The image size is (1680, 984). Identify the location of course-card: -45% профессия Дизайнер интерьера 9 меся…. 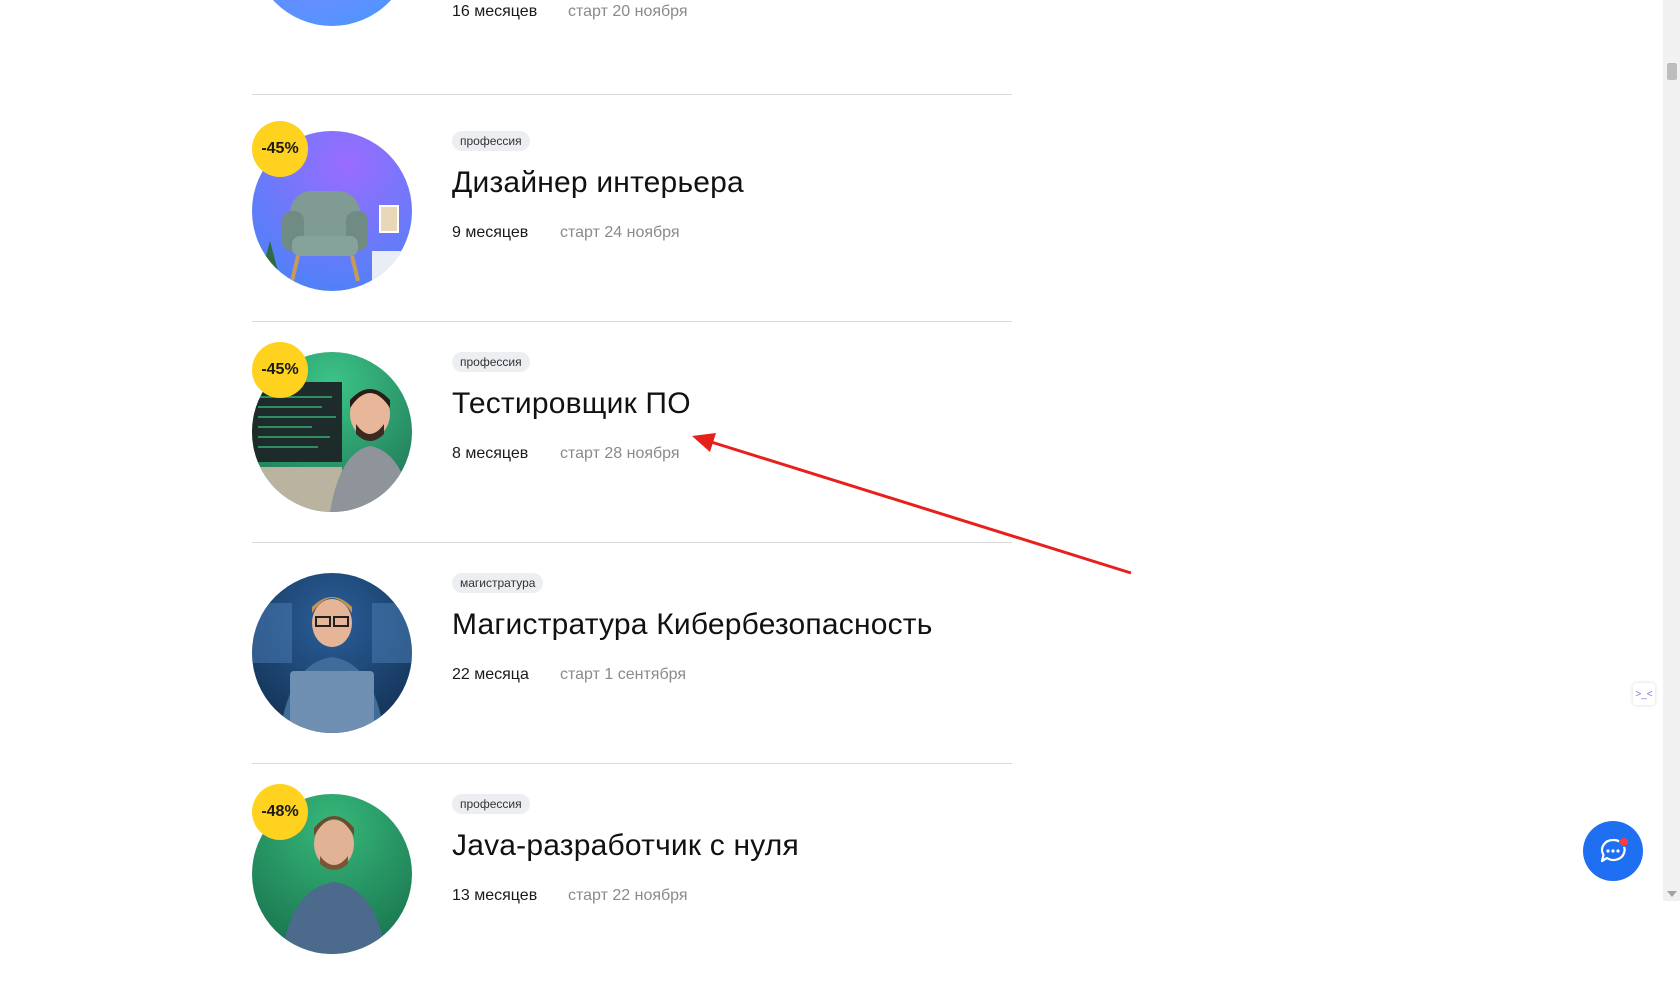
(632, 211).